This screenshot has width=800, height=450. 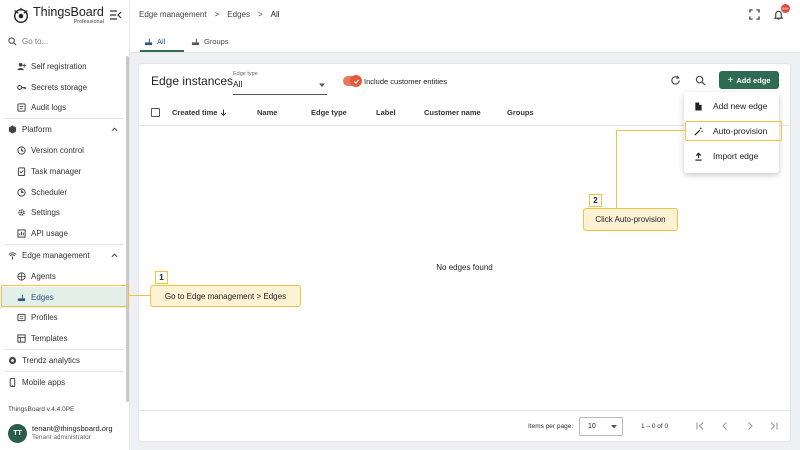 What do you see at coordinates (64, 192) in the screenshot?
I see `sidebar-item-scheduler: Scheduler` at bounding box center [64, 192].